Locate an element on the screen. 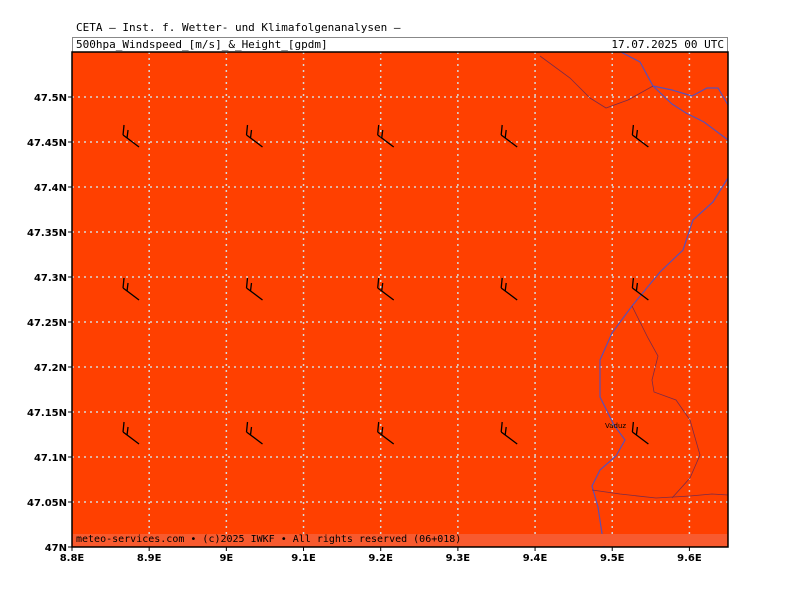 Image resolution: width=800 pixels, height=600 pixels. lon-label: 9.5E is located at coordinates (612, 558).